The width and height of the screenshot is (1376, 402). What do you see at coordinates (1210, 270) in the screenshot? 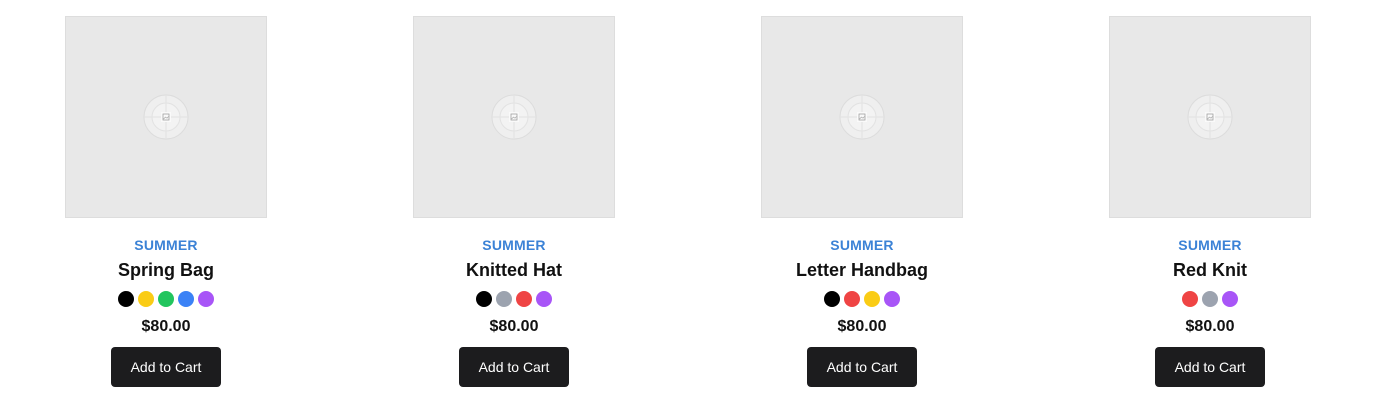
I see `product-name: Red Knit` at bounding box center [1210, 270].